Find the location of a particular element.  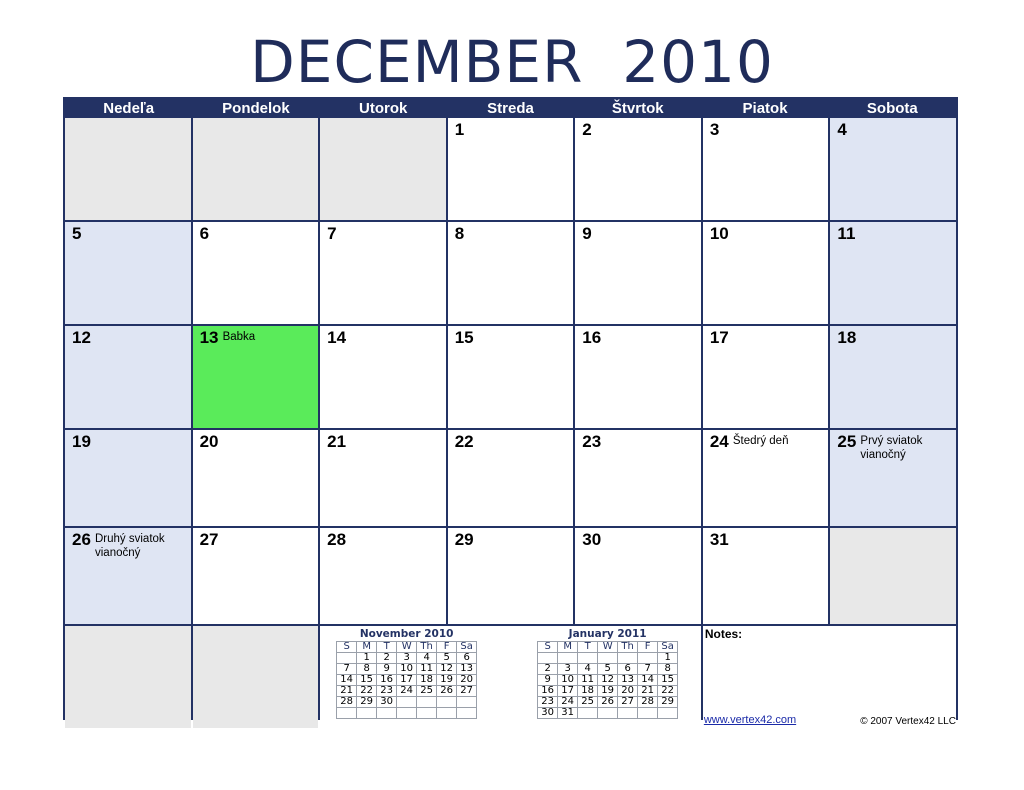

day-cell: 3 is located at coordinates (765, 169).